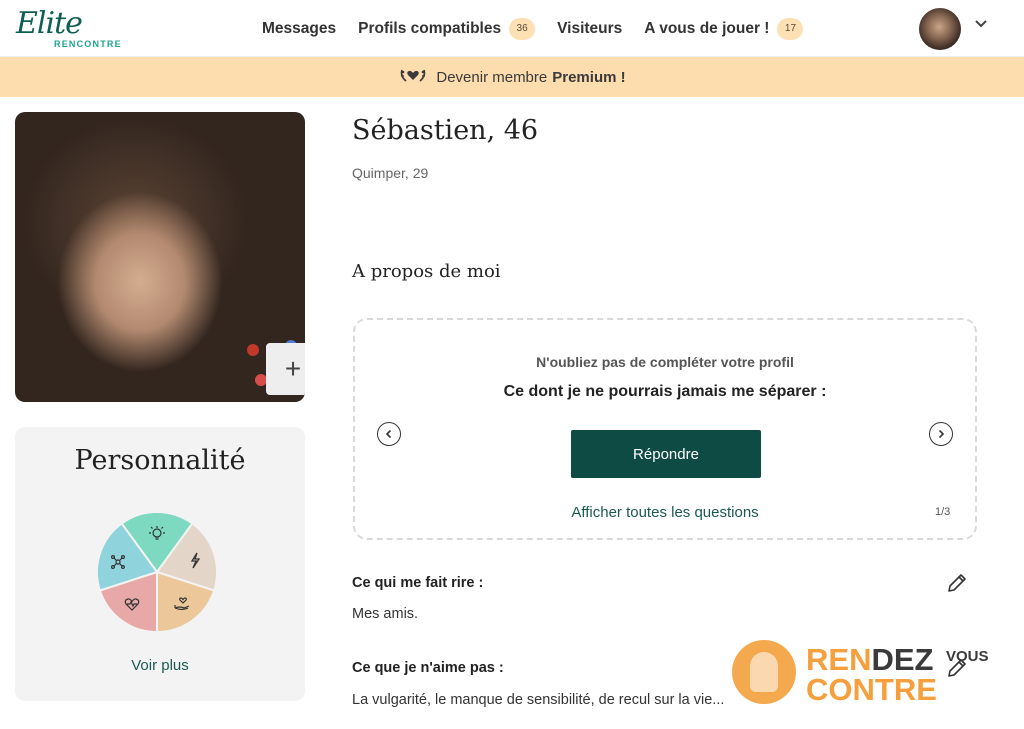  Describe the element at coordinates (160, 257) in the screenshot. I see `profile-photo: +` at that location.